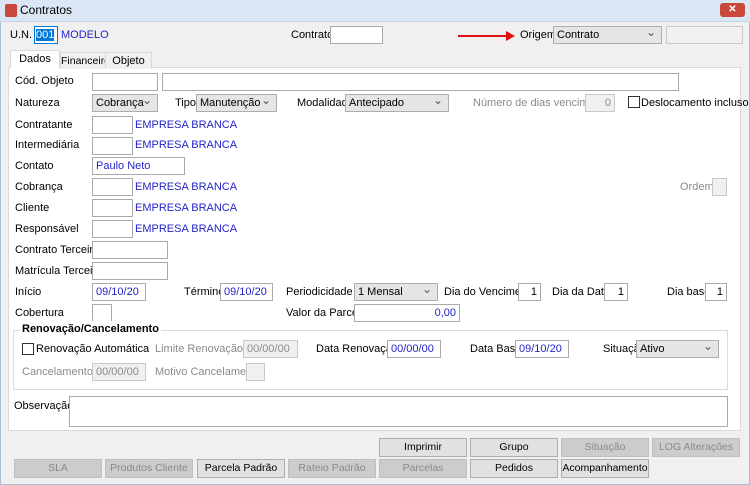 This screenshot has width=750, height=485. I want to click on num-dias-input: 0, so click(600, 103).